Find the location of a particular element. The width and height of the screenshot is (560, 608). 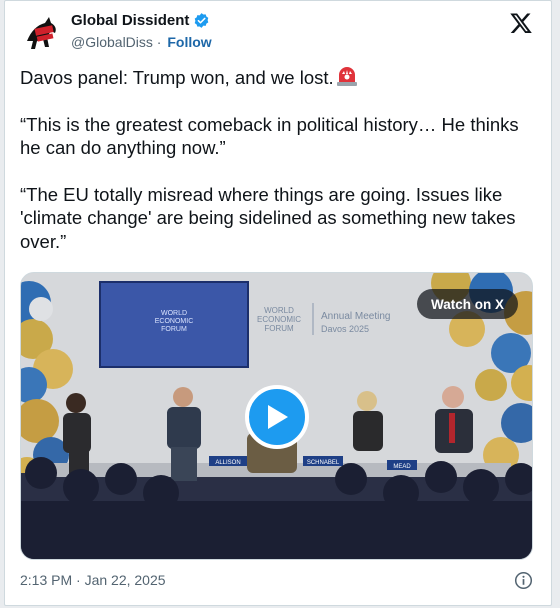

info-icon is located at coordinates (523, 580).